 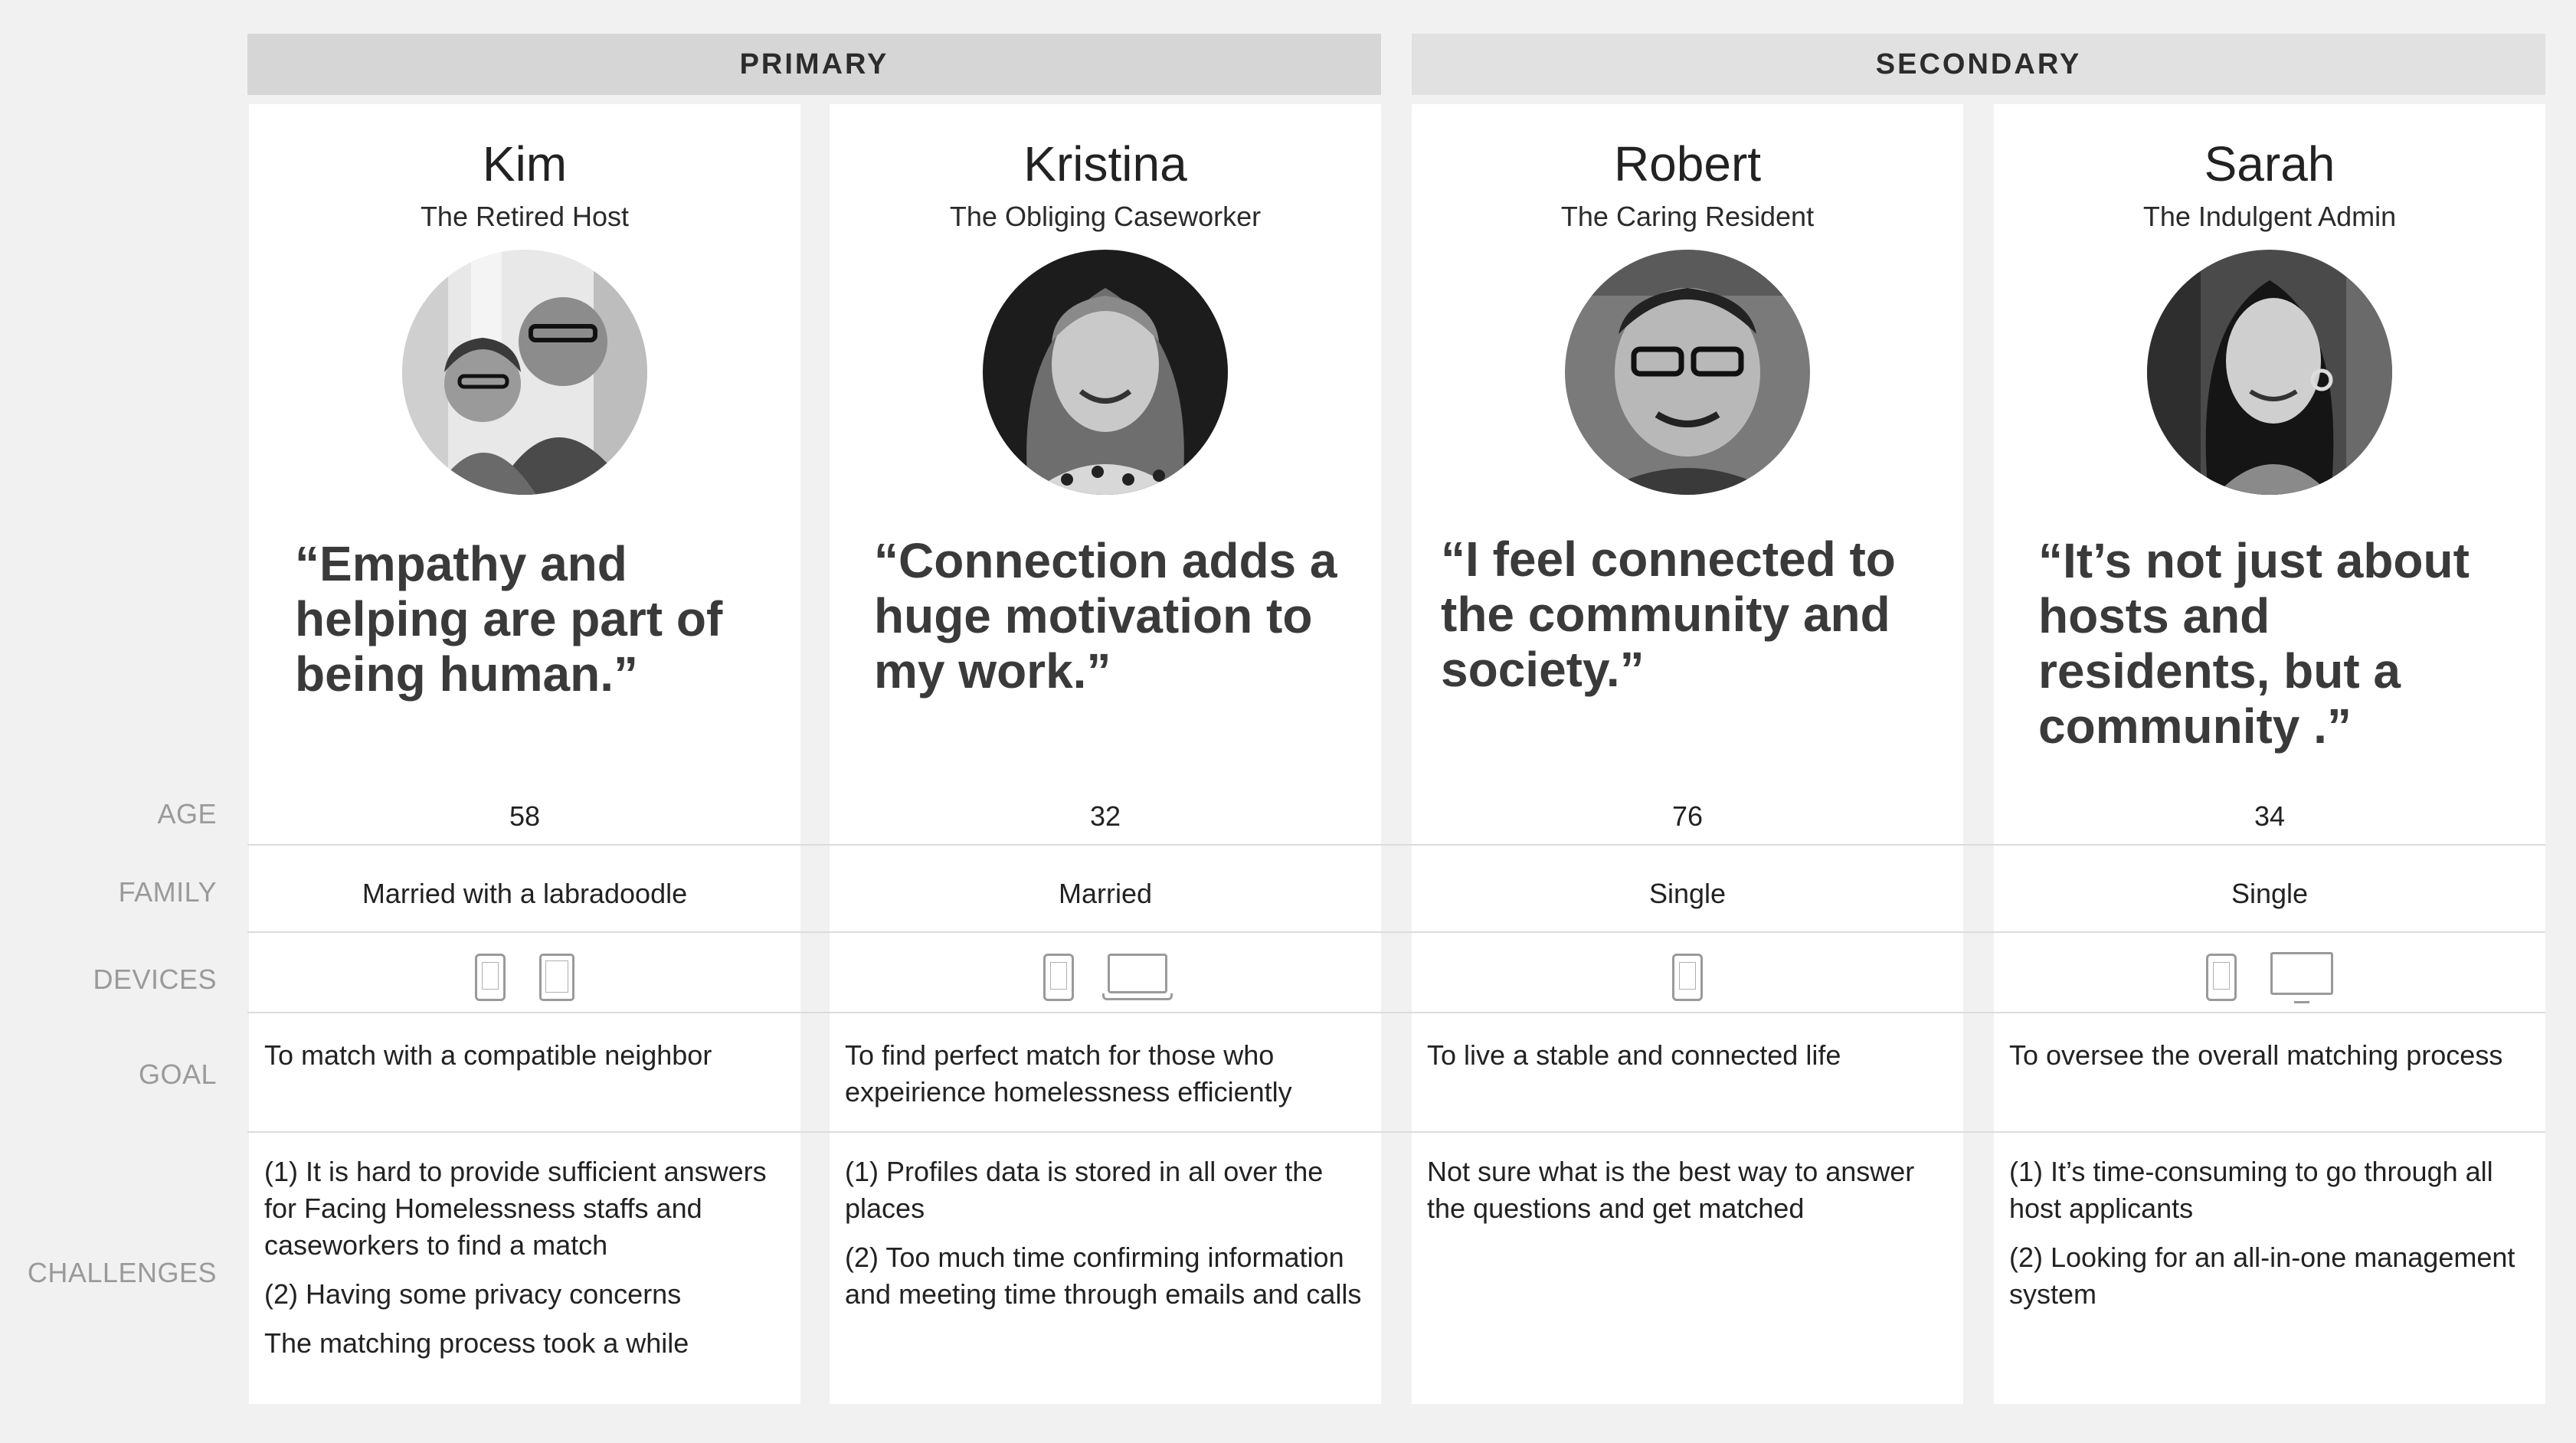 What do you see at coordinates (1137, 977) in the screenshot?
I see `laptop-icon` at bounding box center [1137, 977].